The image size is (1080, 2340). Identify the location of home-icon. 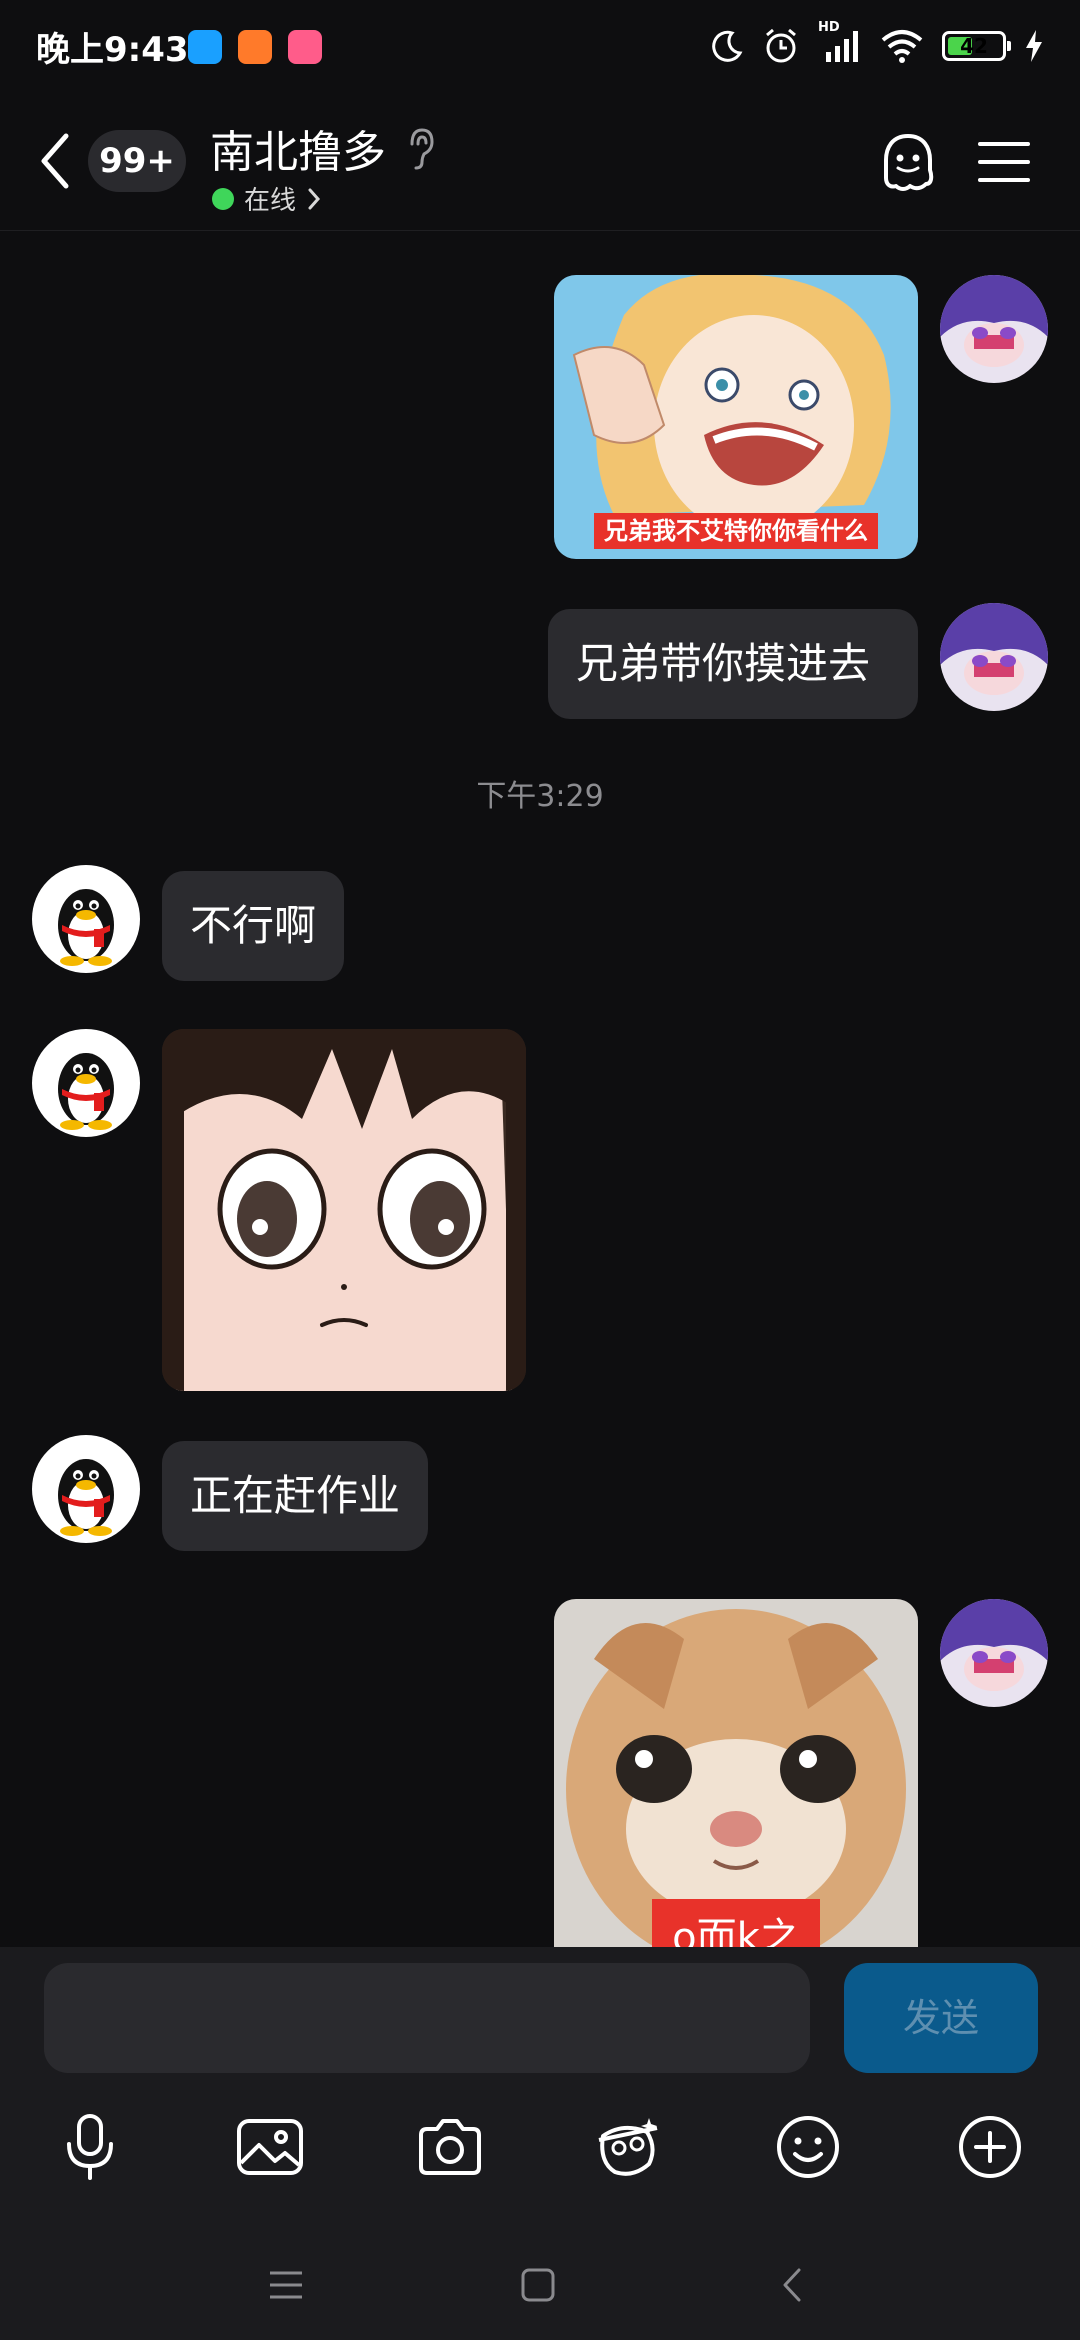
(538, 2285).